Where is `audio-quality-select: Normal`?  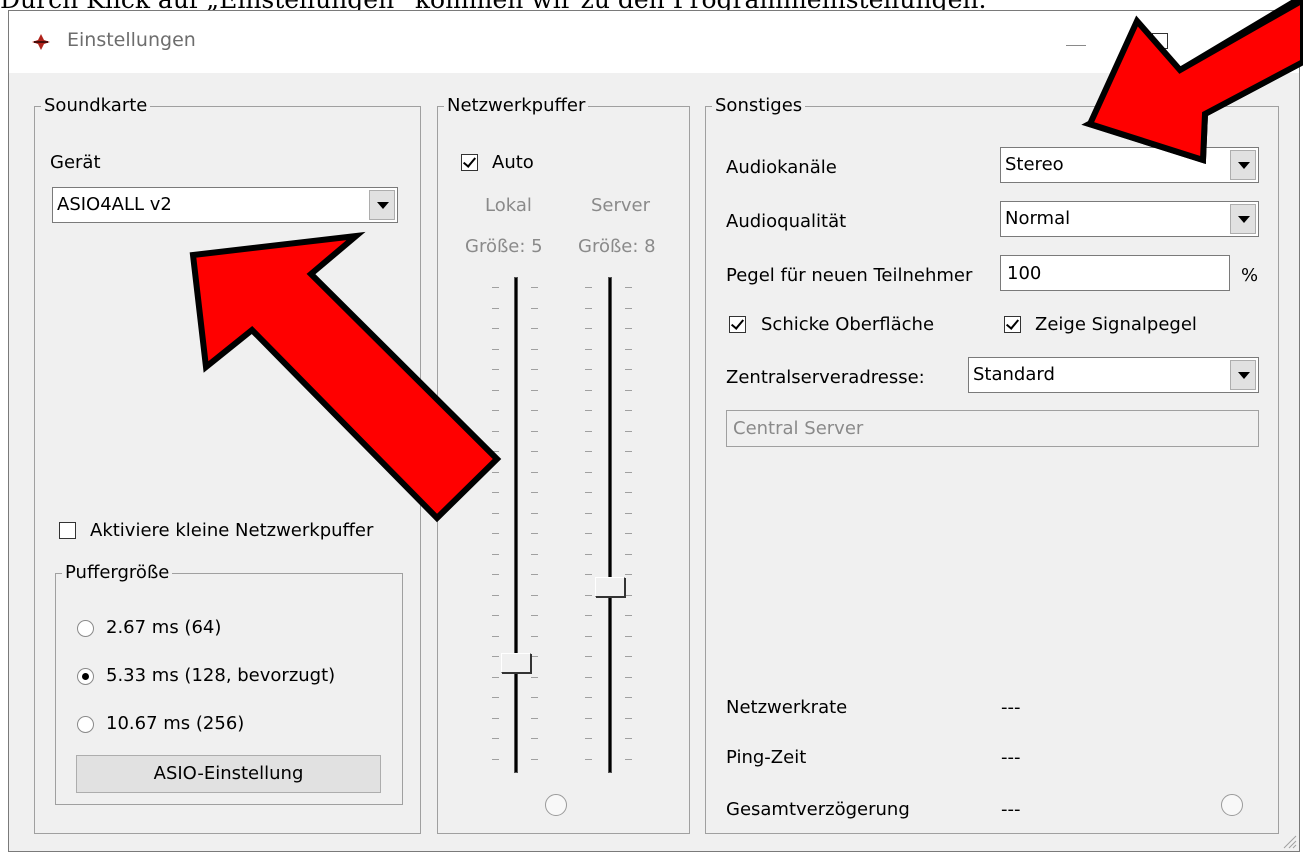
audio-quality-select: Normal is located at coordinates (1129, 219).